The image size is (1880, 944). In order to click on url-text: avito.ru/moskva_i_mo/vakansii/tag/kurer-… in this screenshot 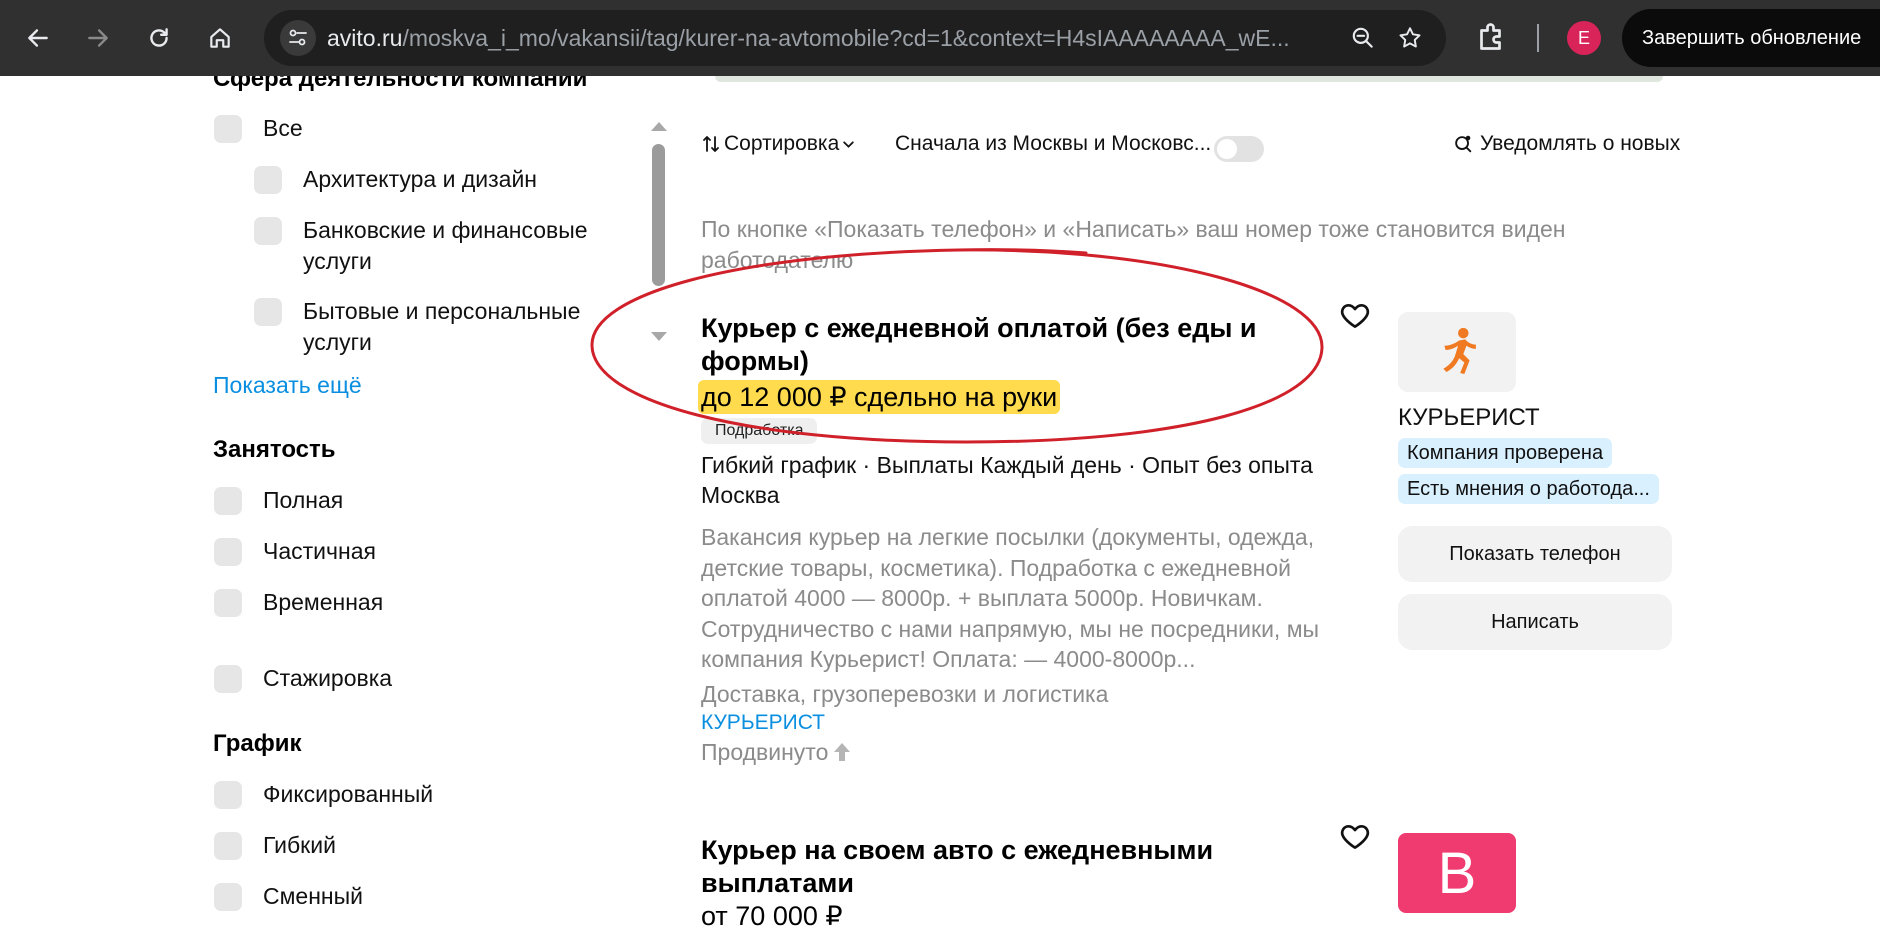, I will do `click(827, 38)`.